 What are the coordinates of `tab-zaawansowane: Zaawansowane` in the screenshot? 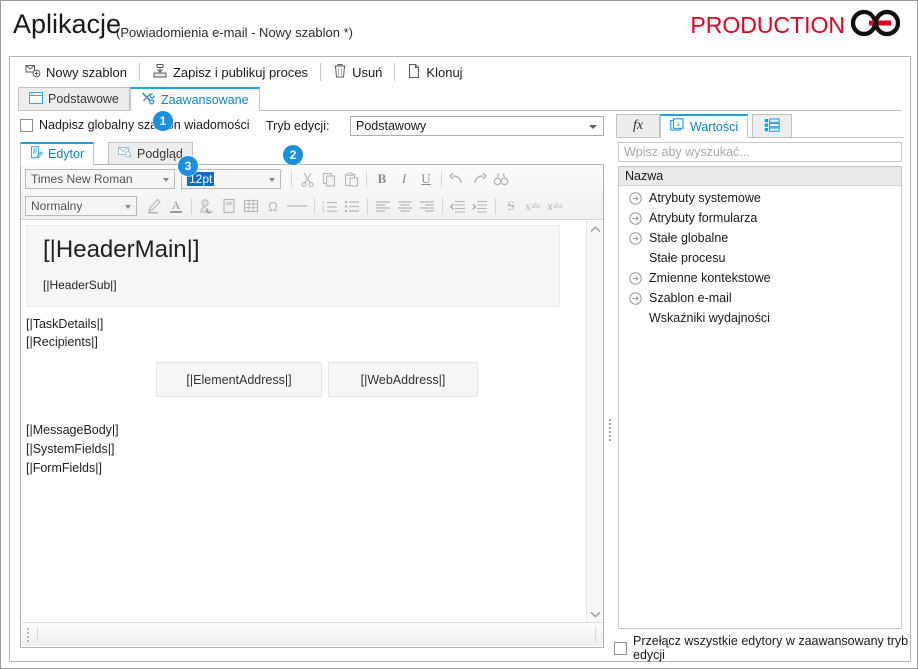 It's located at (195, 99).